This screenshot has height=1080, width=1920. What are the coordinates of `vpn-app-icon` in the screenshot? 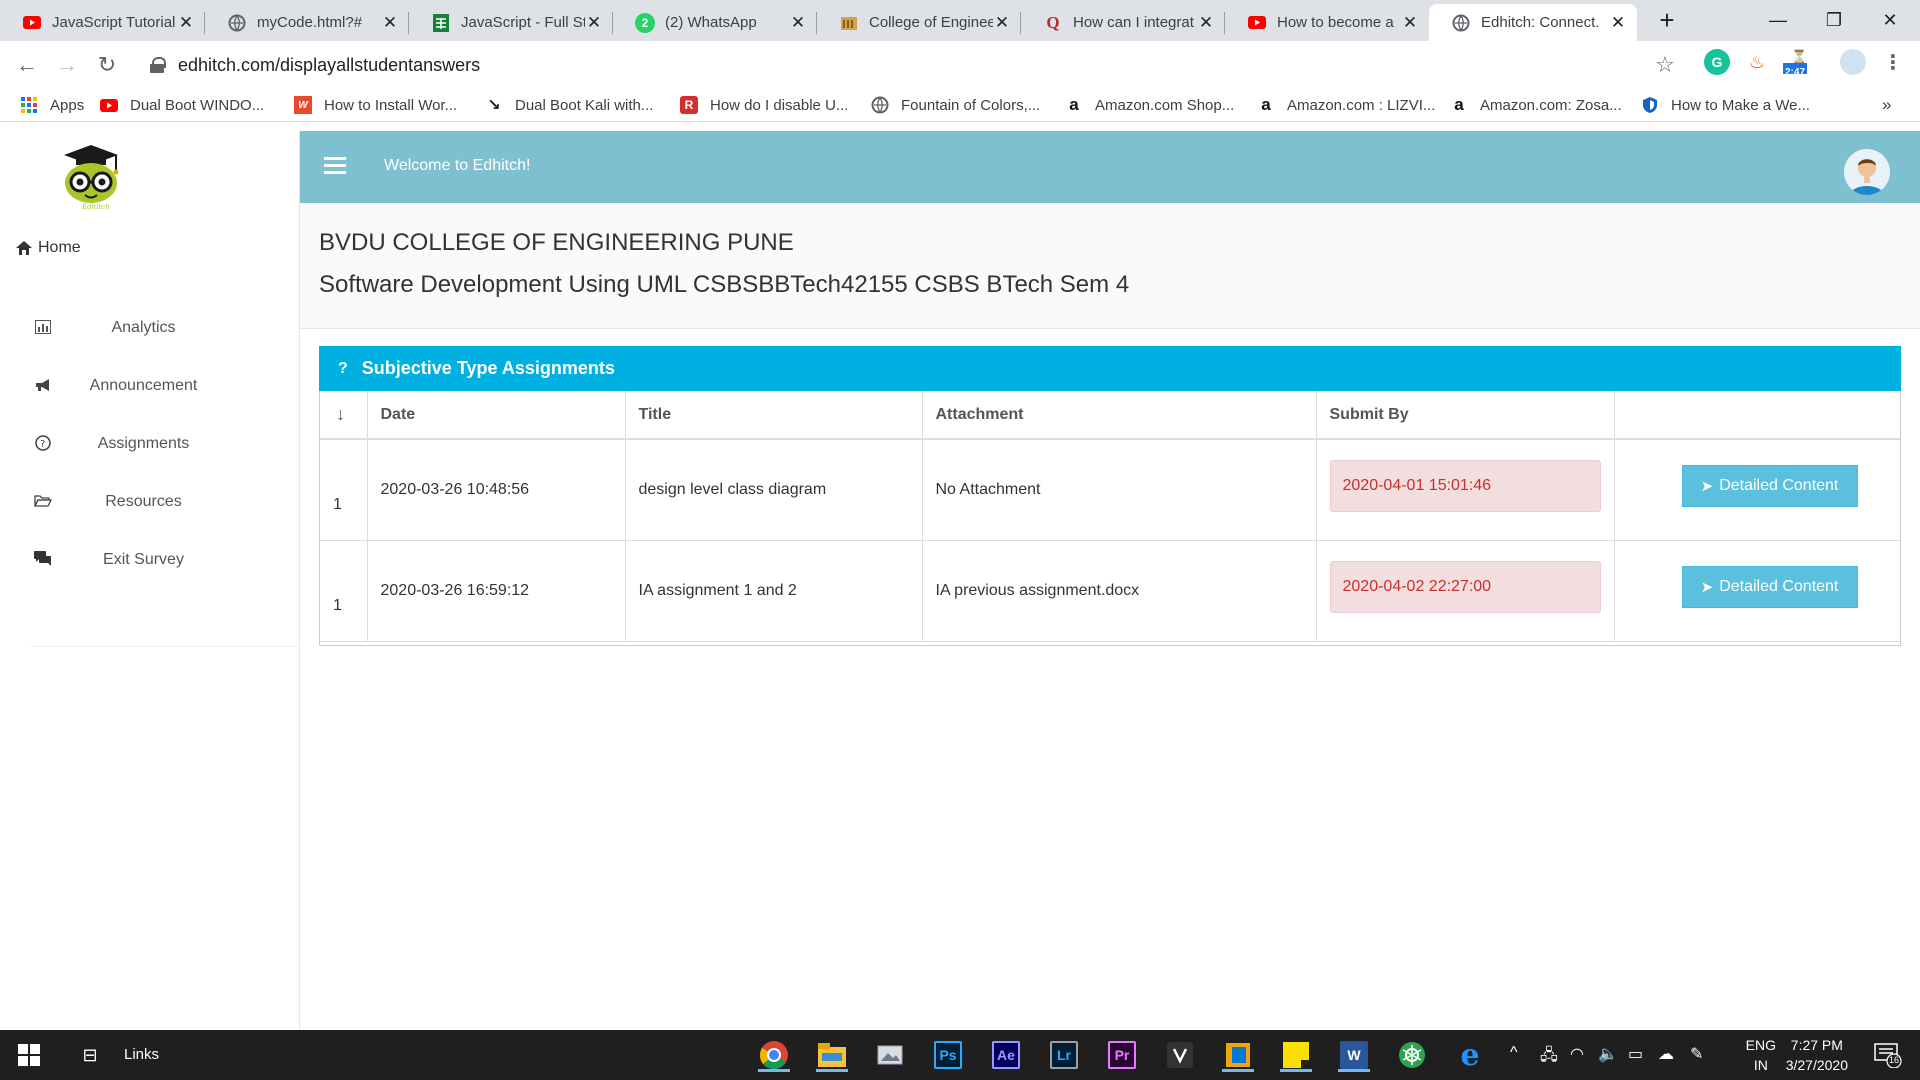 It's located at (1180, 1055).